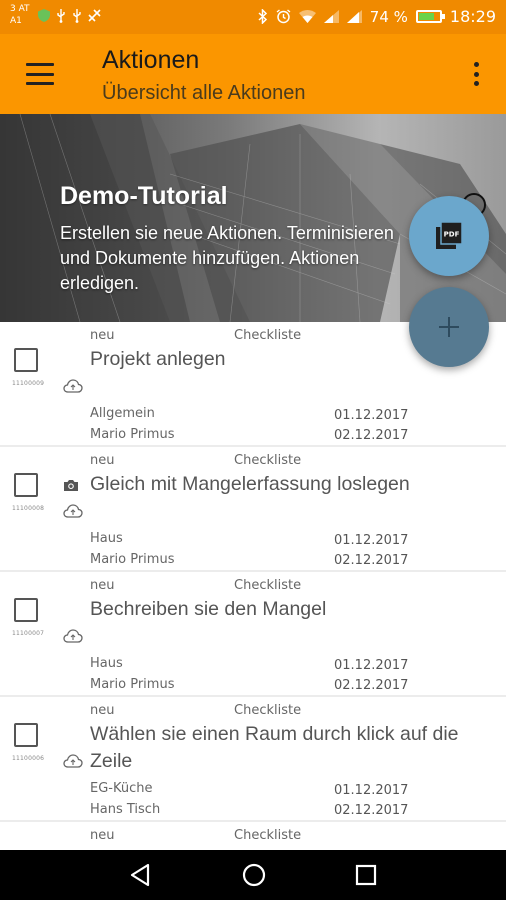 The height and width of the screenshot is (900, 506). Describe the element at coordinates (28, 758) in the screenshot. I see `item-id: 11100006` at that location.